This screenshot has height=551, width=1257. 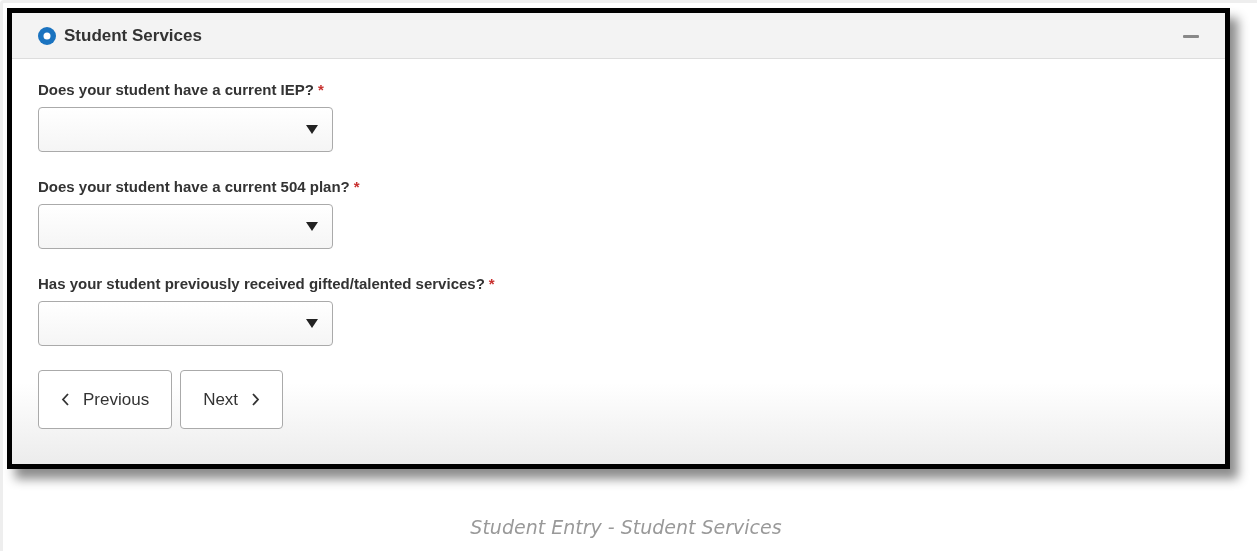 I want to click on question-label: Has your student previously received gifted/talented services? *, so click(x=267, y=283).